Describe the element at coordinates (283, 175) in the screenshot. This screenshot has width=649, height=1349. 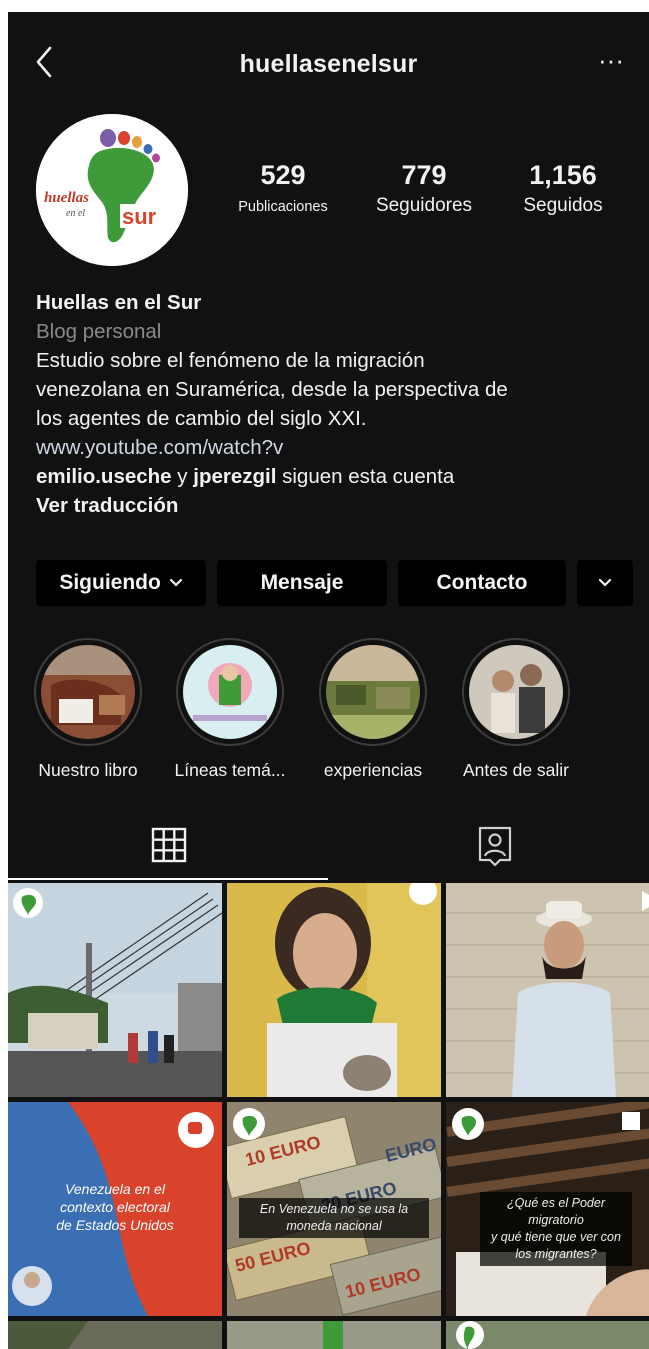
I see `posts-value: 529` at that location.